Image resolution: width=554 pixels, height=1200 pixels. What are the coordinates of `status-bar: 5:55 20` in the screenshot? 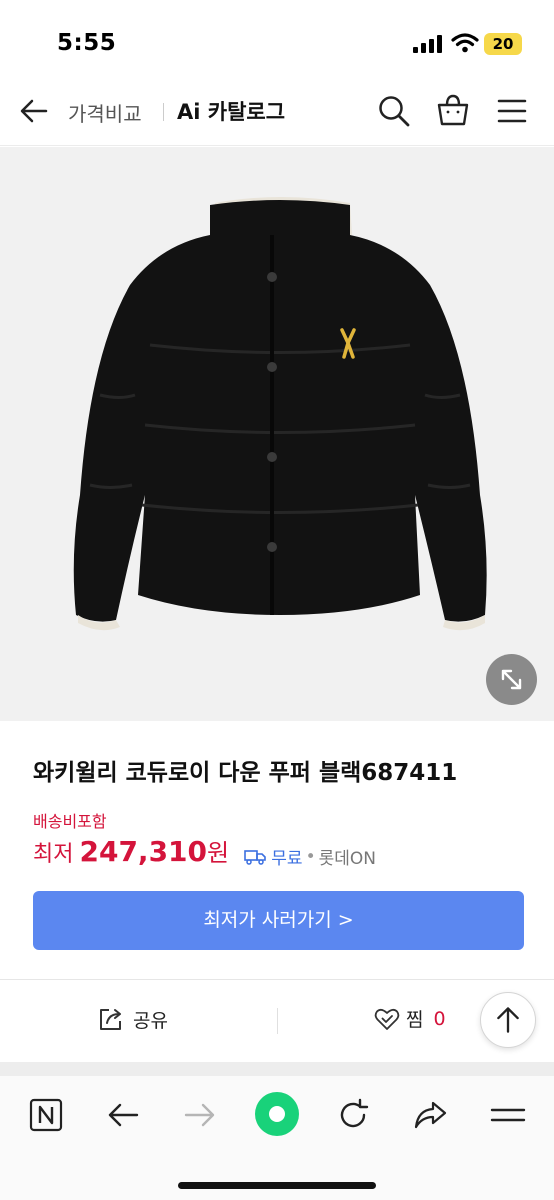 It's located at (277, 40).